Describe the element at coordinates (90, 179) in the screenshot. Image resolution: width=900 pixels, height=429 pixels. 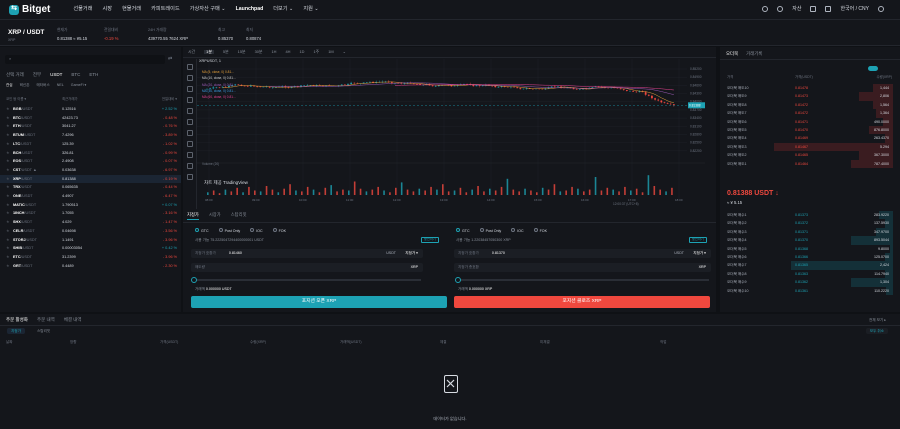
I see `market-row: ★ XRP/USDT 0.81388 - 0.19 %` at that location.